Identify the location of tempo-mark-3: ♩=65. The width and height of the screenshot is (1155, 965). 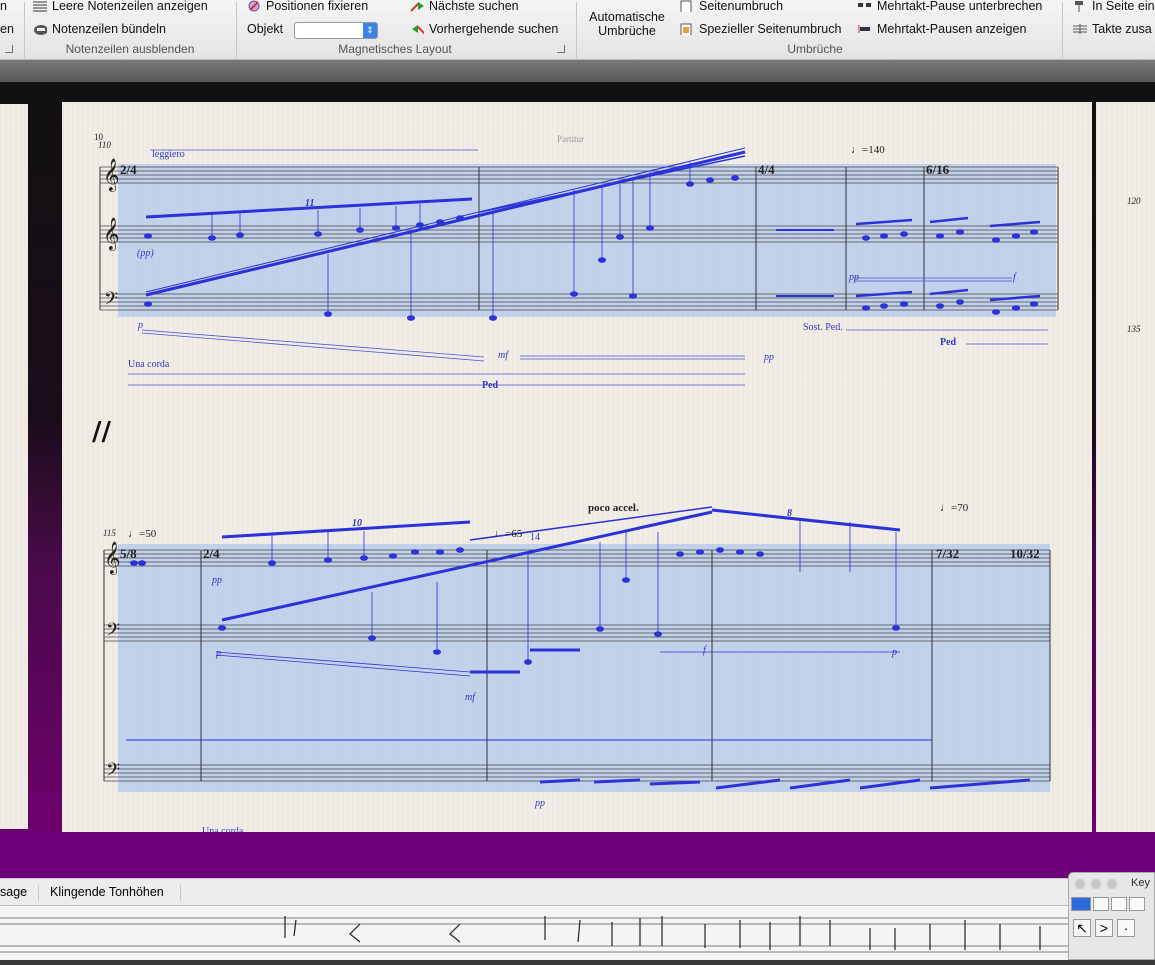
(508, 534).